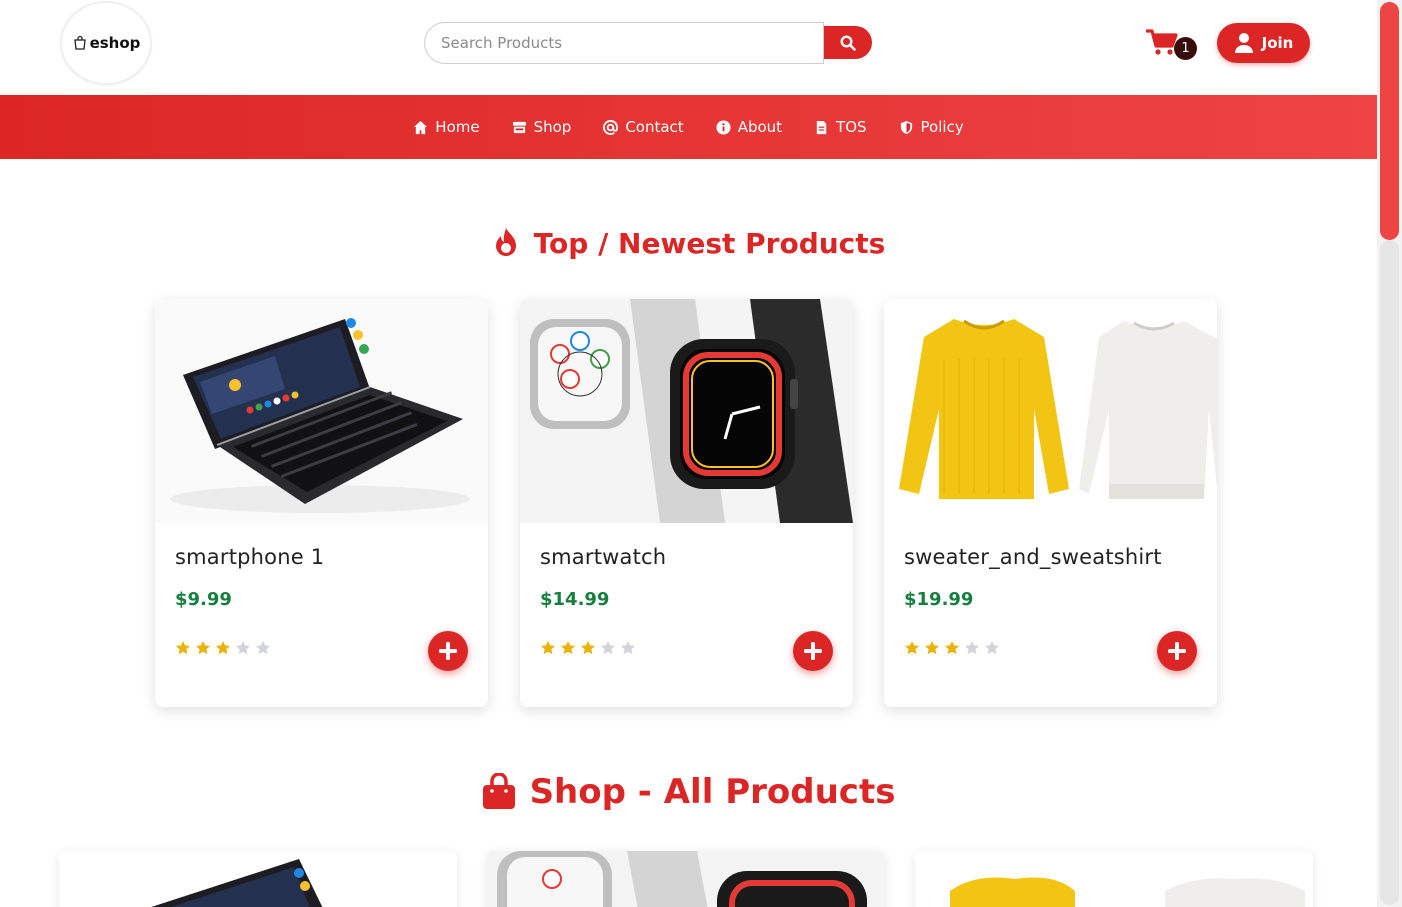  What do you see at coordinates (498, 791) in the screenshot?
I see `shopping-bag-icon` at bounding box center [498, 791].